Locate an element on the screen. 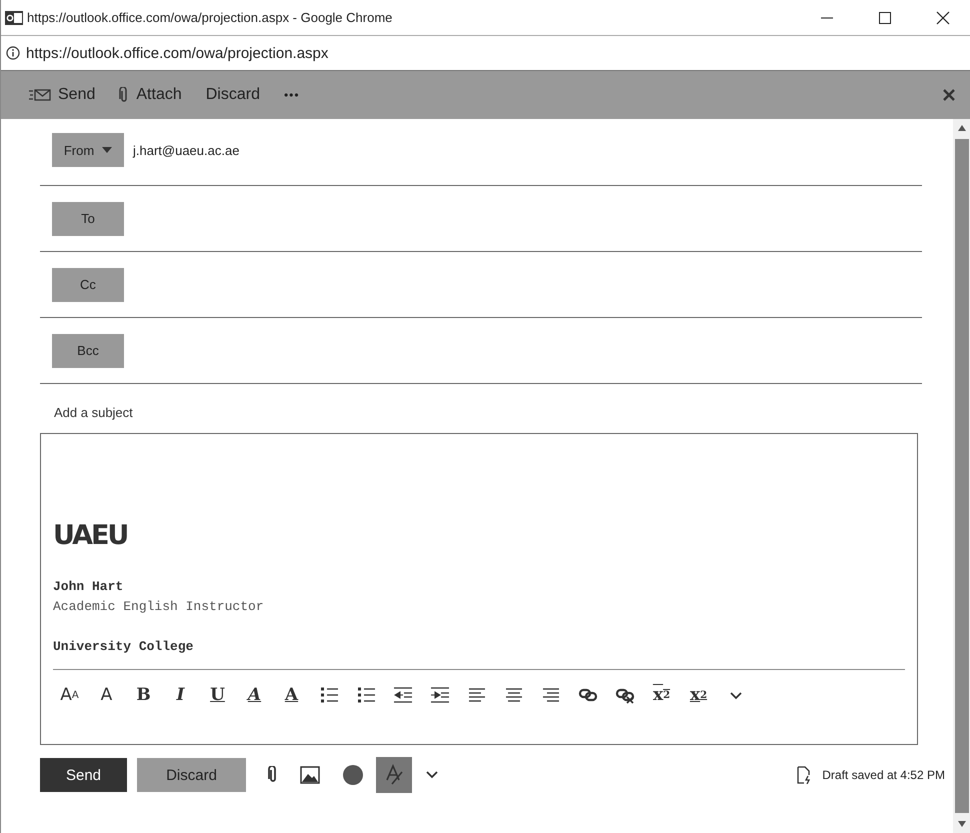  image-icon is located at coordinates (310, 775).